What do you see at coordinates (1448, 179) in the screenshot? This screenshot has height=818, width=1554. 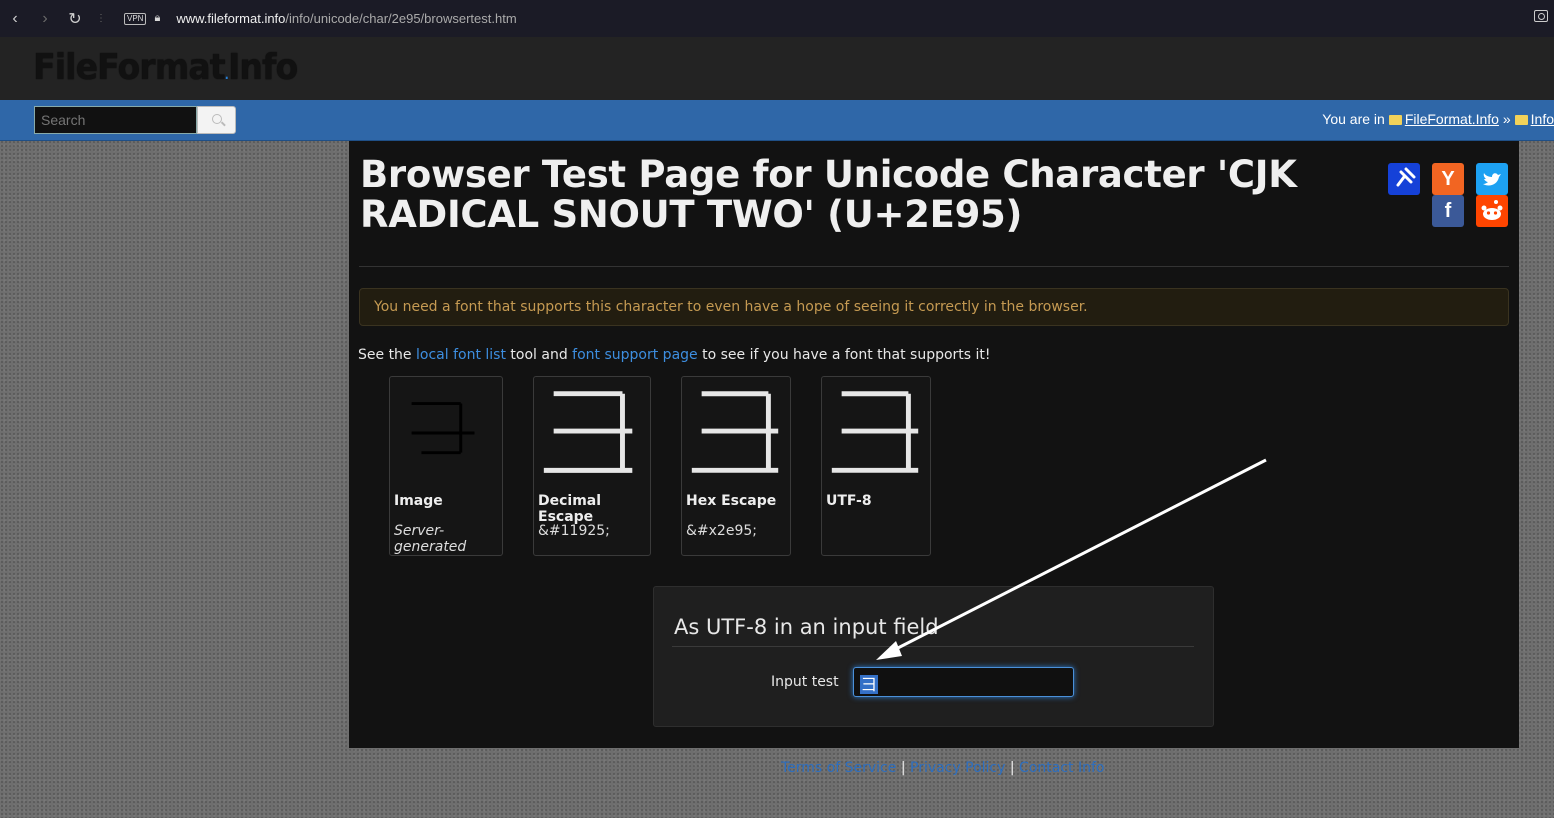 I see `hacker-news-button: Y` at bounding box center [1448, 179].